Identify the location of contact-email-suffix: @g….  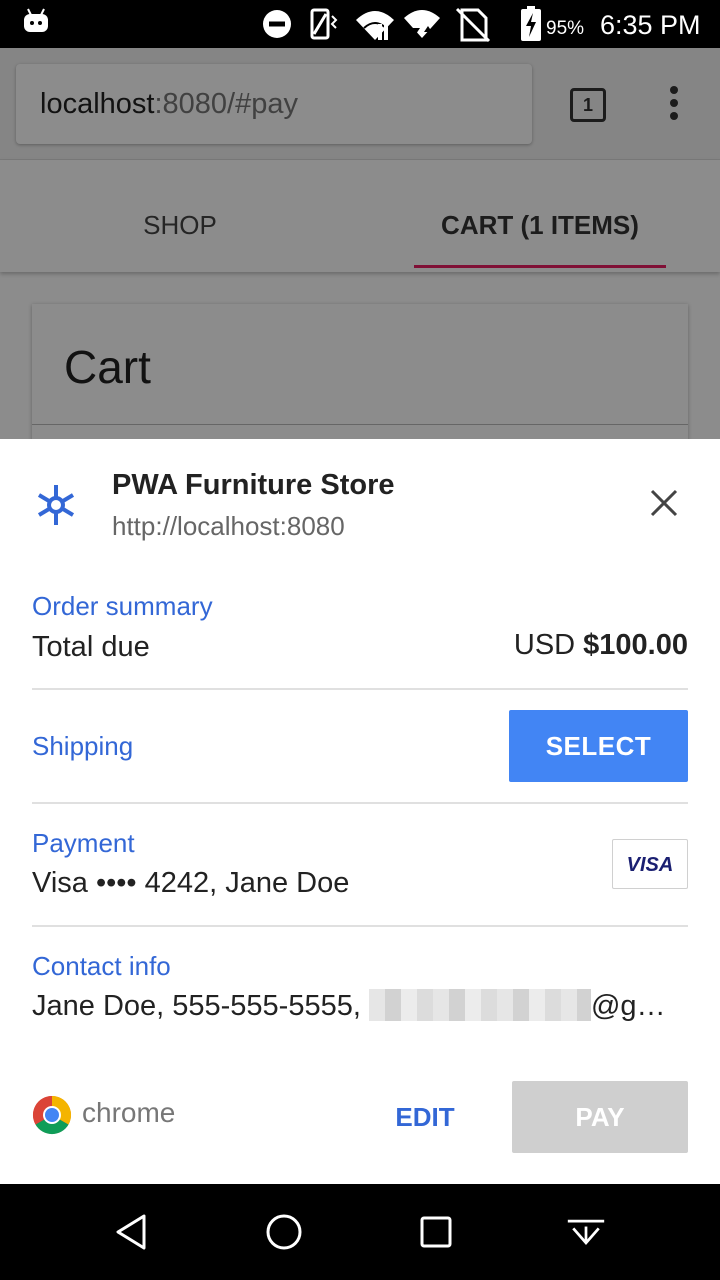
(628, 1006).